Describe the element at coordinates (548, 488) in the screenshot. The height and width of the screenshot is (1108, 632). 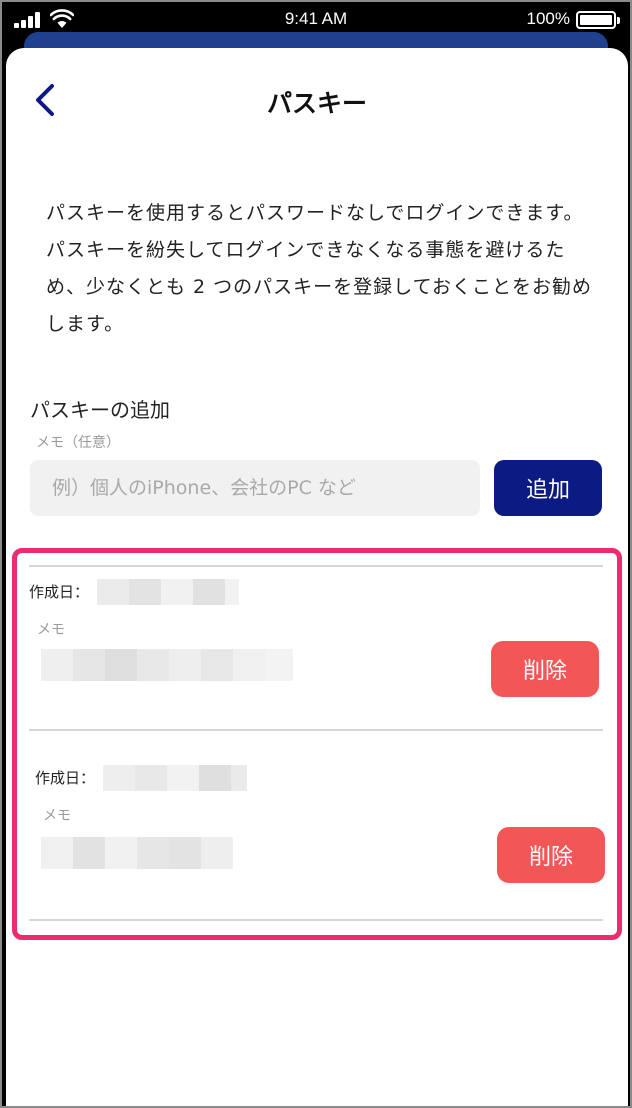
I see `add-button: 追加` at that location.